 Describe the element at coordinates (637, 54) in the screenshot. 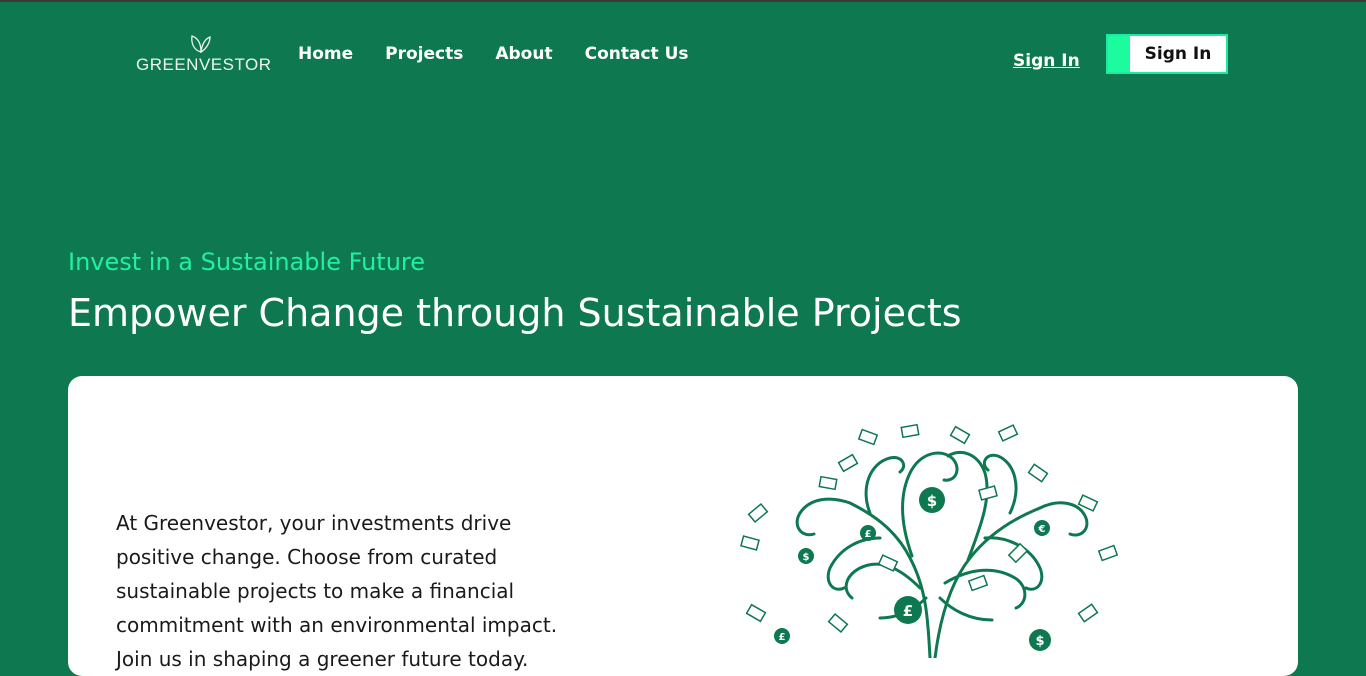

I see `nav-contact-us: Contact Us` at that location.